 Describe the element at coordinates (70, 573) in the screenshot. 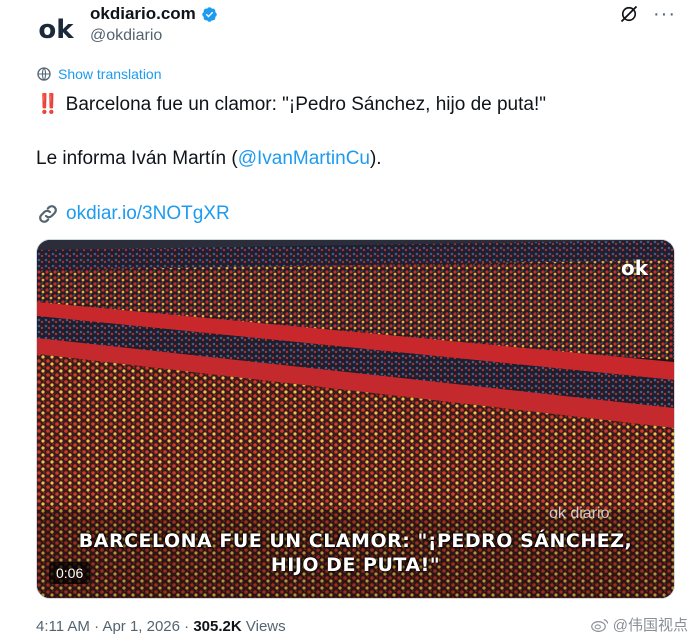

I see `video-duration: 0:06` at that location.